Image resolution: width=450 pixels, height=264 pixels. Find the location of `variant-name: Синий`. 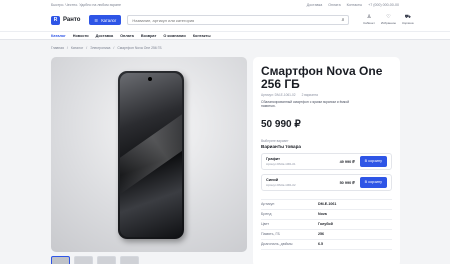

variant-name: Синий is located at coordinates (272, 179).